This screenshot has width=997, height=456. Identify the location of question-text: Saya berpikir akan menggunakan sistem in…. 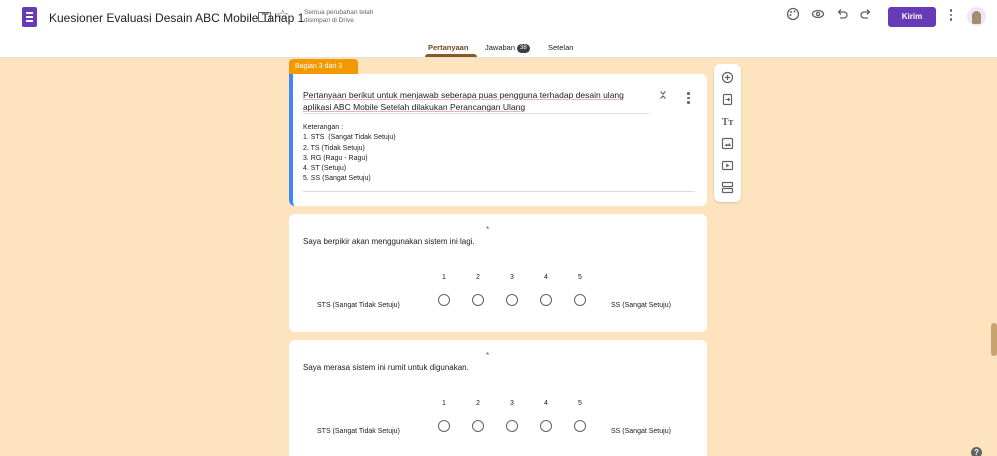
(389, 241).